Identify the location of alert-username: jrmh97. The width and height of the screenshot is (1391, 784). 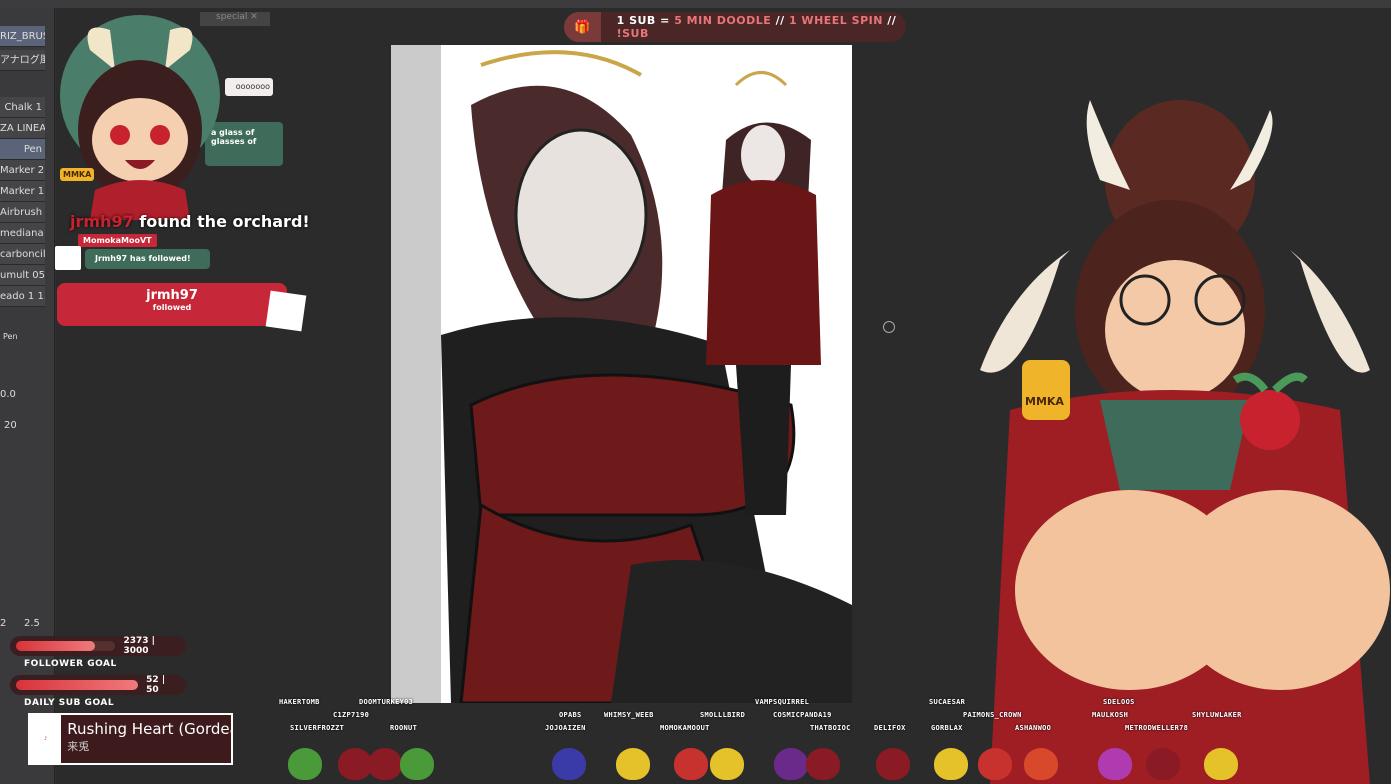
(102, 221).